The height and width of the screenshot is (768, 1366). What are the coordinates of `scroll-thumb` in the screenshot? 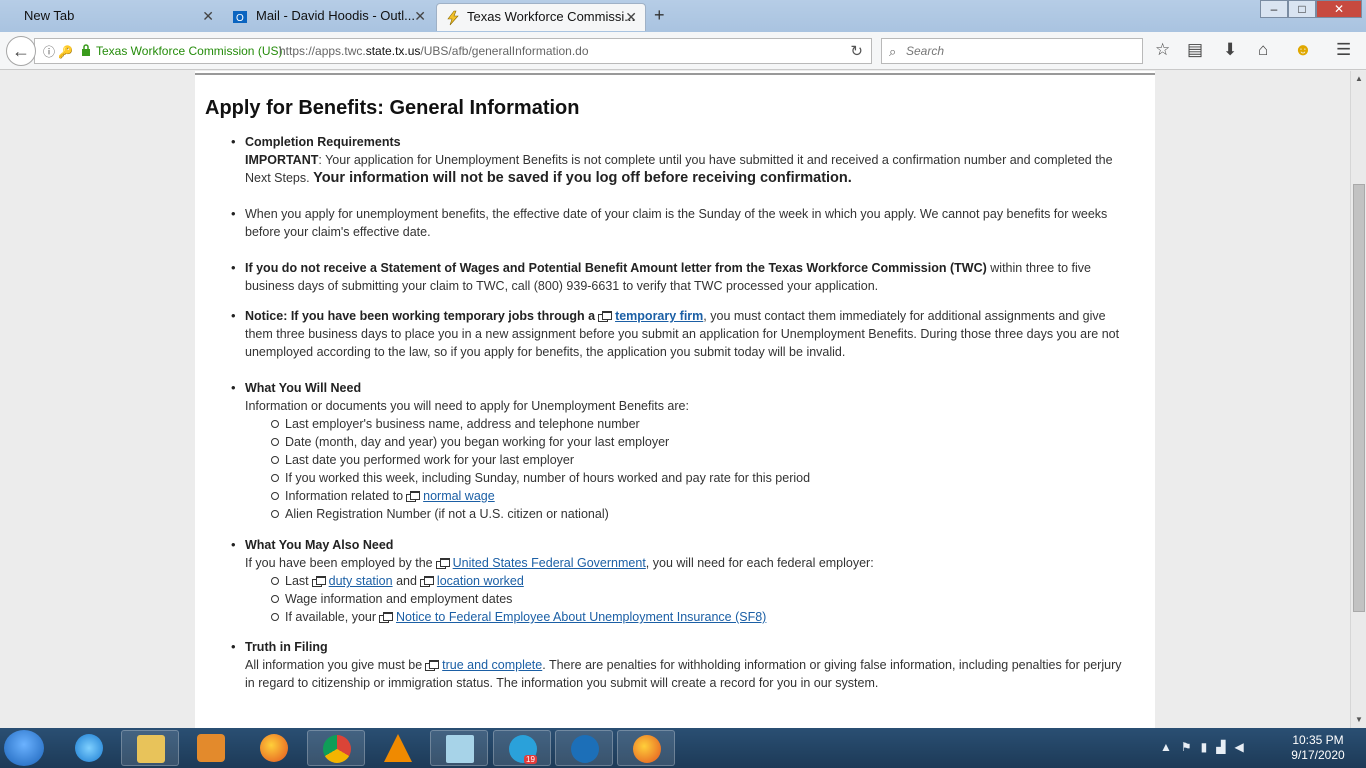 It's located at (1359, 398).